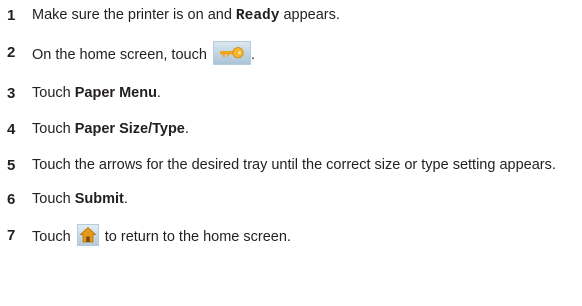 The width and height of the screenshot is (582, 306). Describe the element at coordinates (121, 54) in the screenshot. I see `step-text: On the home screen, touch` at that location.